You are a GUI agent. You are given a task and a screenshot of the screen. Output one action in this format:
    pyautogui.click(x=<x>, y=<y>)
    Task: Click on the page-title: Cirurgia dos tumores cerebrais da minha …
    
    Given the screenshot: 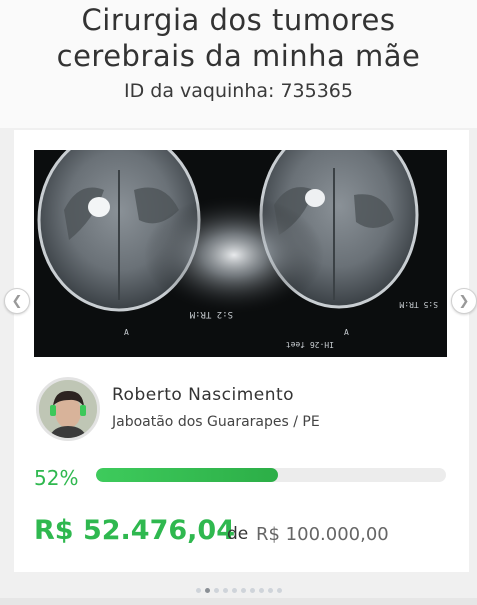 What is the action you would take?
    pyautogui.click(x=238, y=38)
    